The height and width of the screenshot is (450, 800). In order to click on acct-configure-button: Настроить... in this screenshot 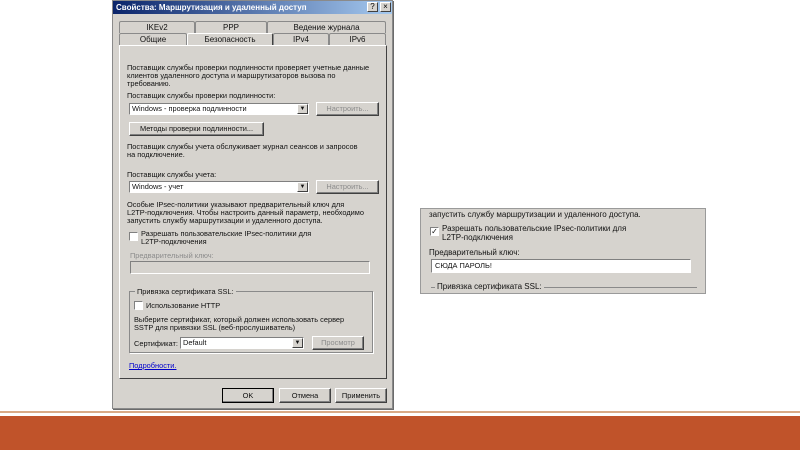, I will do `click(347, 187)`.